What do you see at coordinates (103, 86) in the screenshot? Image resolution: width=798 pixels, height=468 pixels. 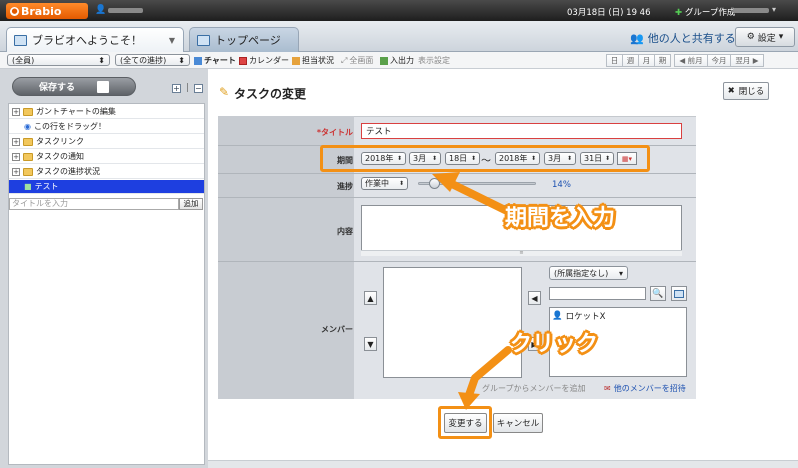 I see `floppy-disk-icon` at bounding box center [103, 86].